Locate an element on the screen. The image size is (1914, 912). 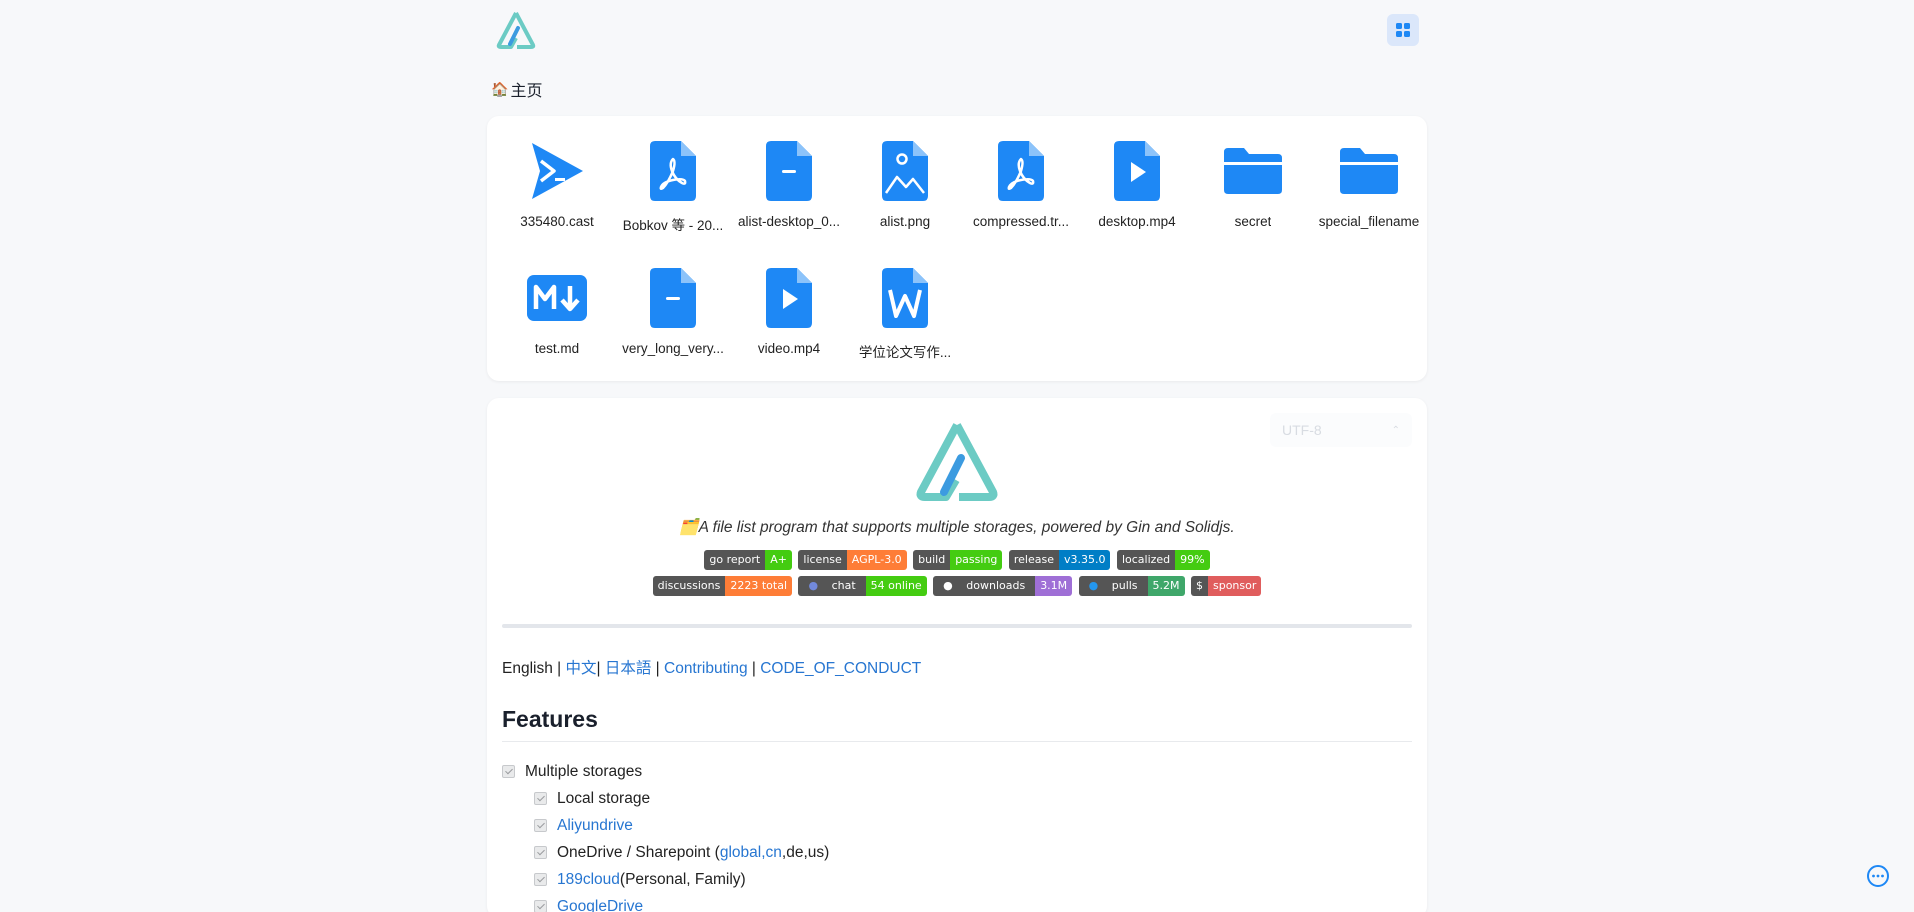
badge-build: build passing is located at coordinates (958, 559).